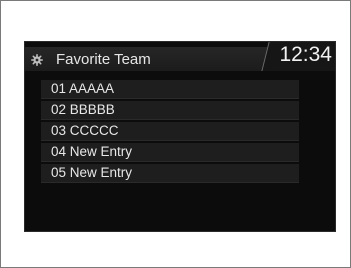 The width and height of the screenshot is (351, 268). Describe the element at coordinates (103, 59) in the screenshot. I see `page-title: Favorite Team` at that location.